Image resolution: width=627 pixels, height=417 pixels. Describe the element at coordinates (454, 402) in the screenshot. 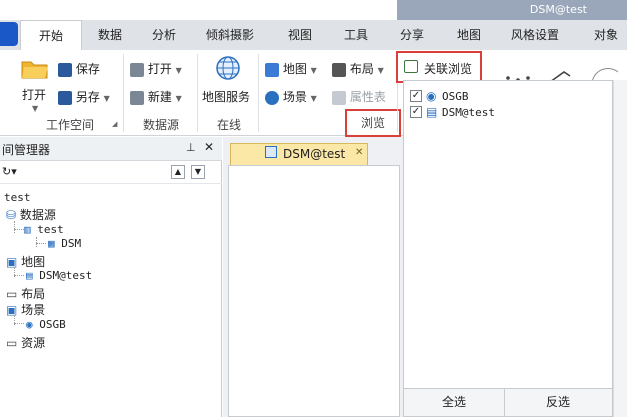

I see `select-all-button: 全选` at that location.